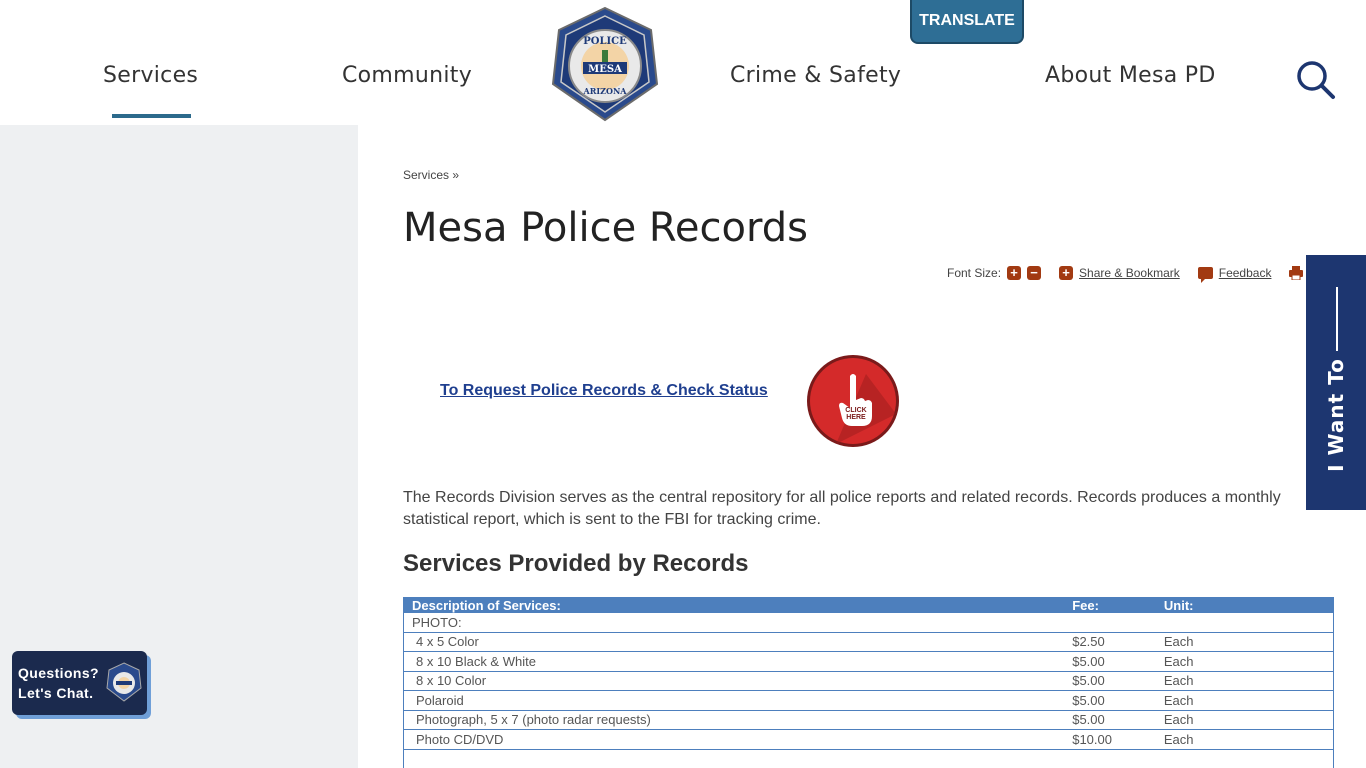 The width and height of the screenshot is (1366, 768). What do you see at coordinates (1118, 739) in the screenshot?
I see `fee-cell: $10.00` at bounding box center [1118, 739].